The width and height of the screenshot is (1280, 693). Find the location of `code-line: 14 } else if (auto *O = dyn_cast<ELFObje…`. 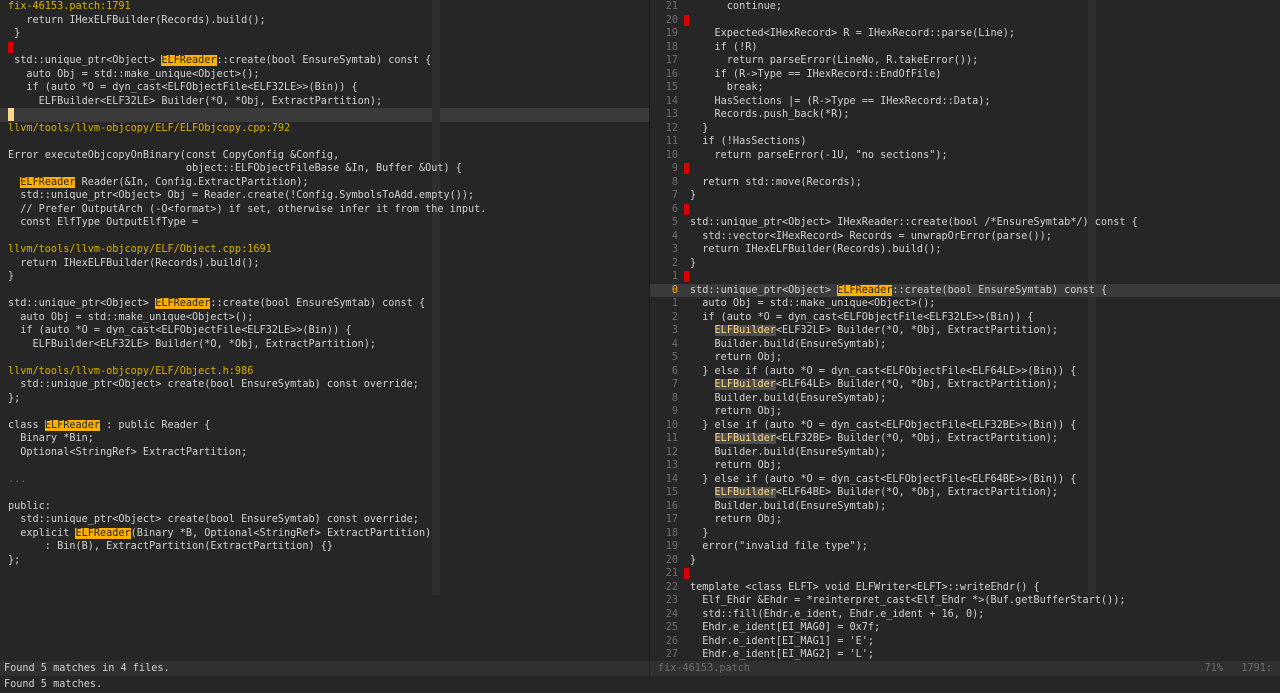

code-line: 14 } else if (auto *O = dyn_cast<ELFObje… is located at coordinates (965, 480).